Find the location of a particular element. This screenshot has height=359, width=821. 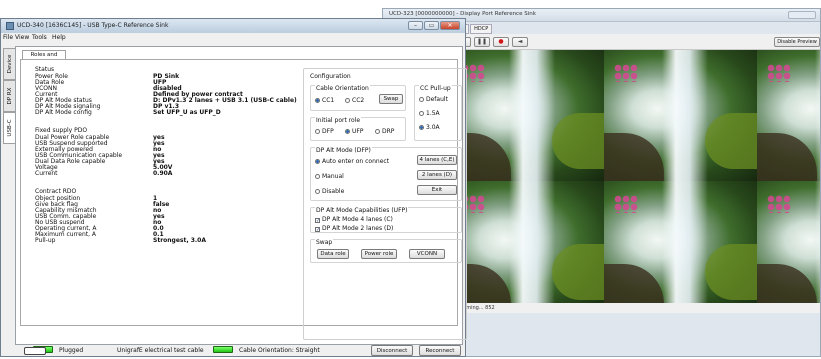

manual-radio: Manual is located at coordinates (329, 176).